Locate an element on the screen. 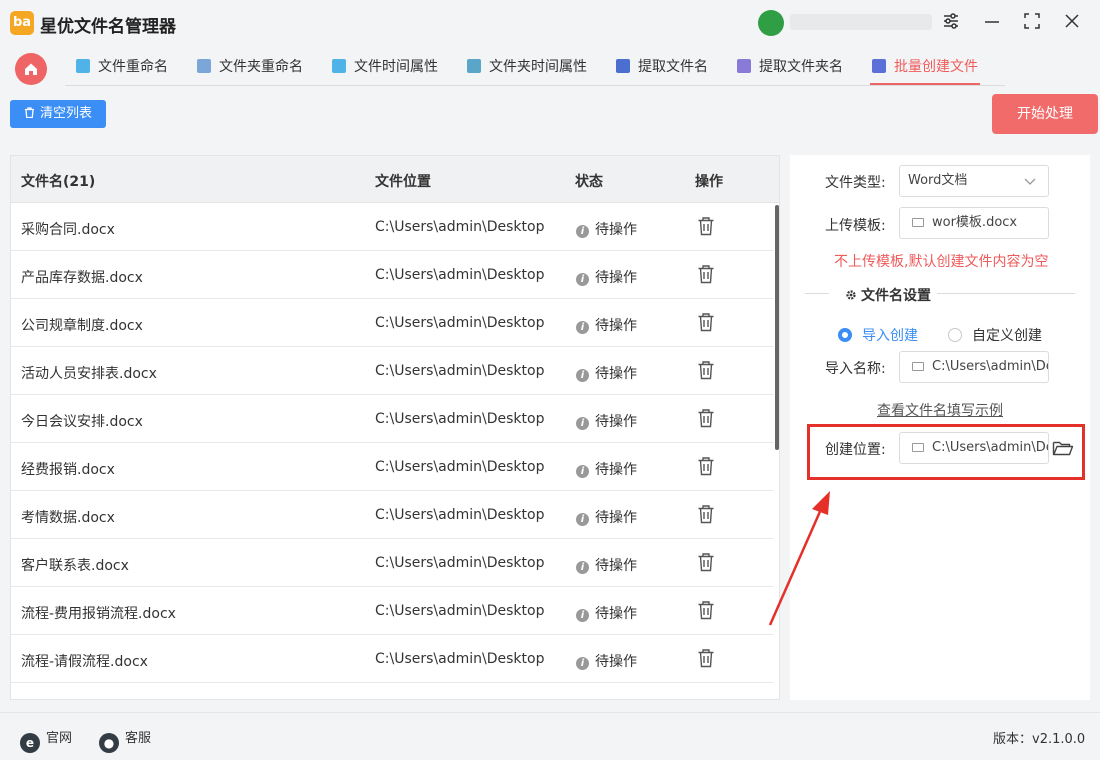  table-header: 文件名(21) 文件位置 状态 操作 is located at coordinates (395, 179).